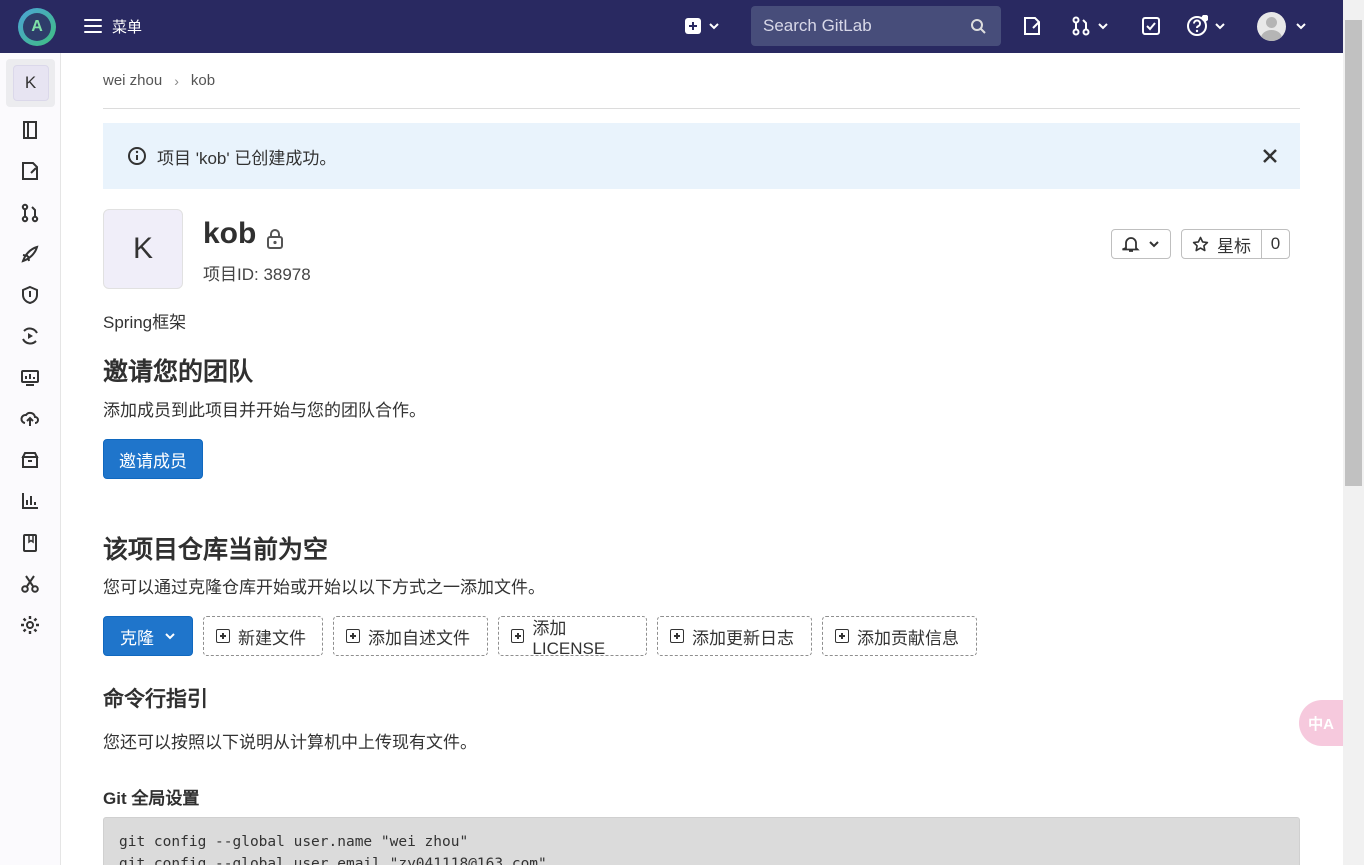  Describe the element at coordinates (899, 636) in the screenshot. I see `add-contributing-button: 添加贡献信息` at that location.